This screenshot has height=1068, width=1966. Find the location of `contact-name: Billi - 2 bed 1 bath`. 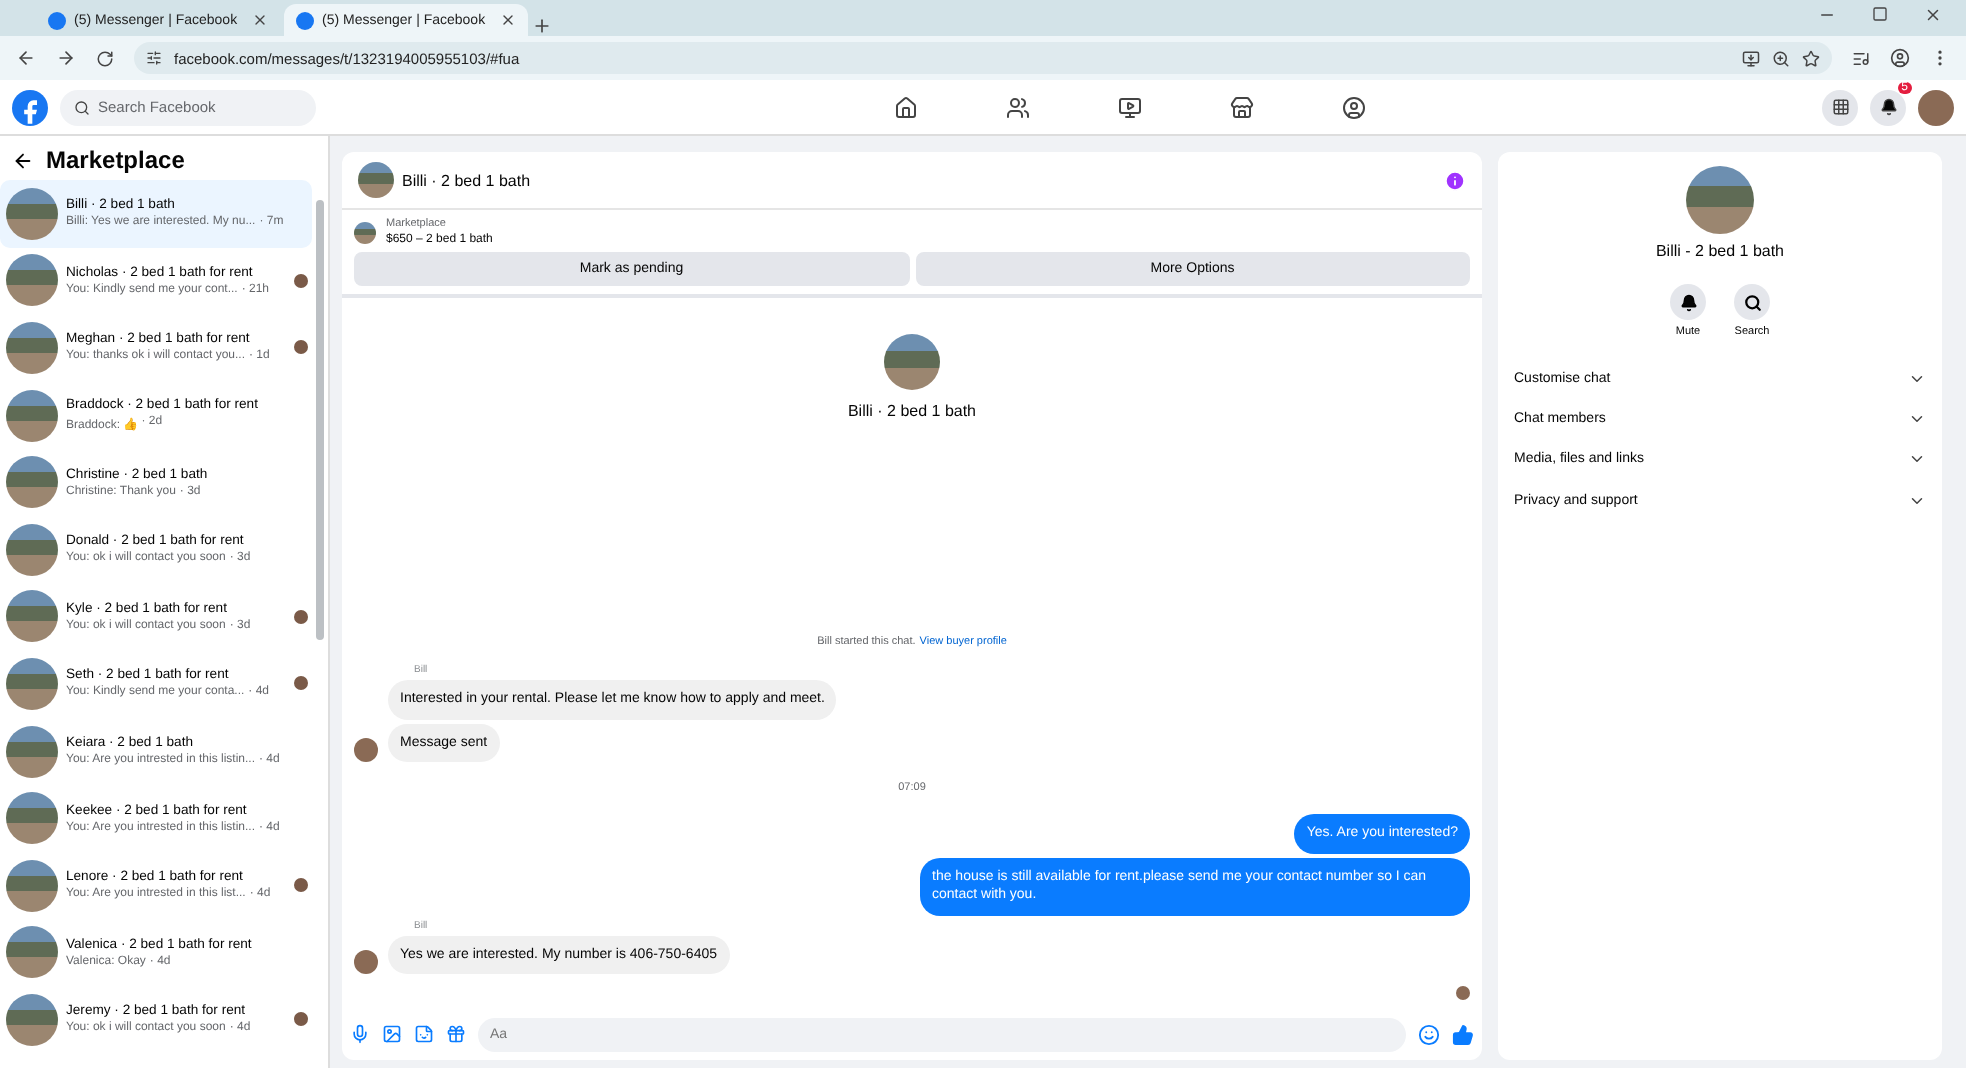

contact-name: Billi - 2 bed 1 bath is located at coordinates (1720, 251).